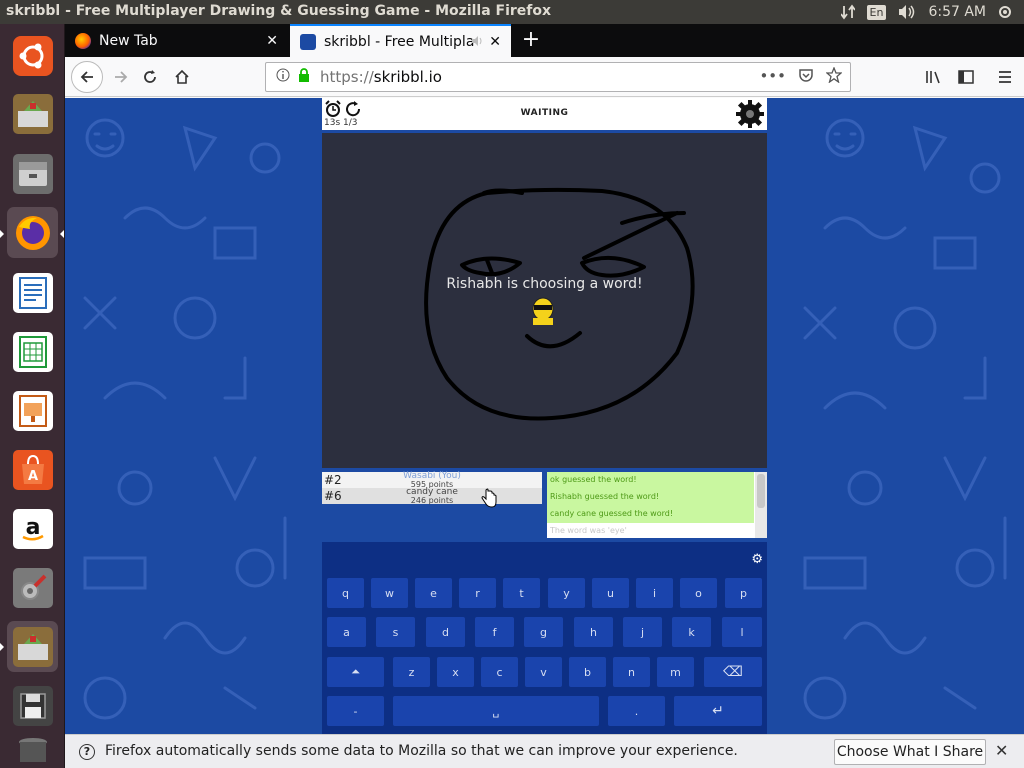  Describe the element at coordinates (910, 752) in the screenshot. I see `choose-what-i-share-button: Choose What I Share` at that location.